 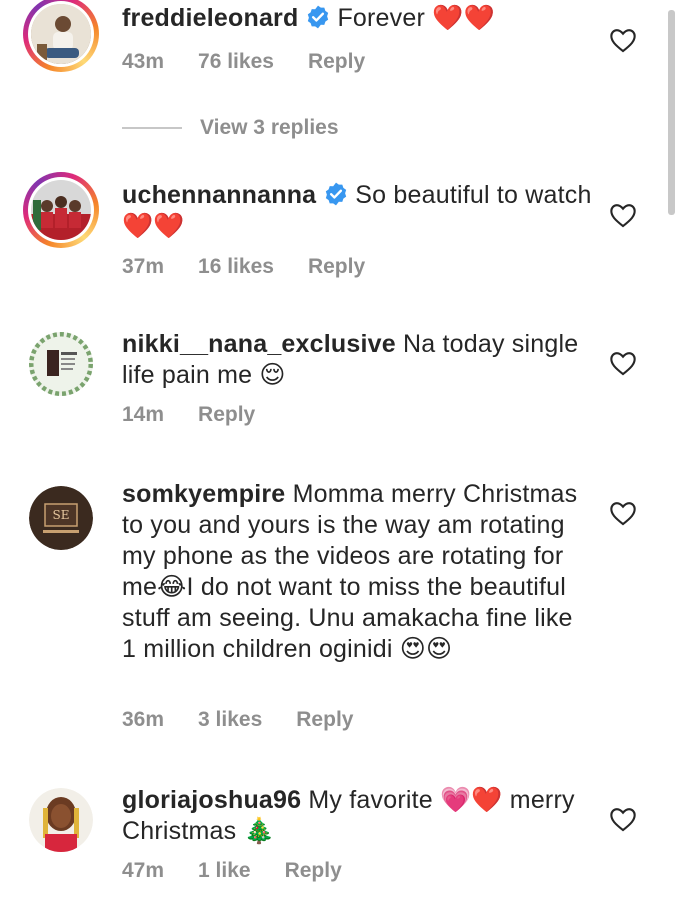 I want to click on likes-count: 76 likes, so click(x=236, y=61).